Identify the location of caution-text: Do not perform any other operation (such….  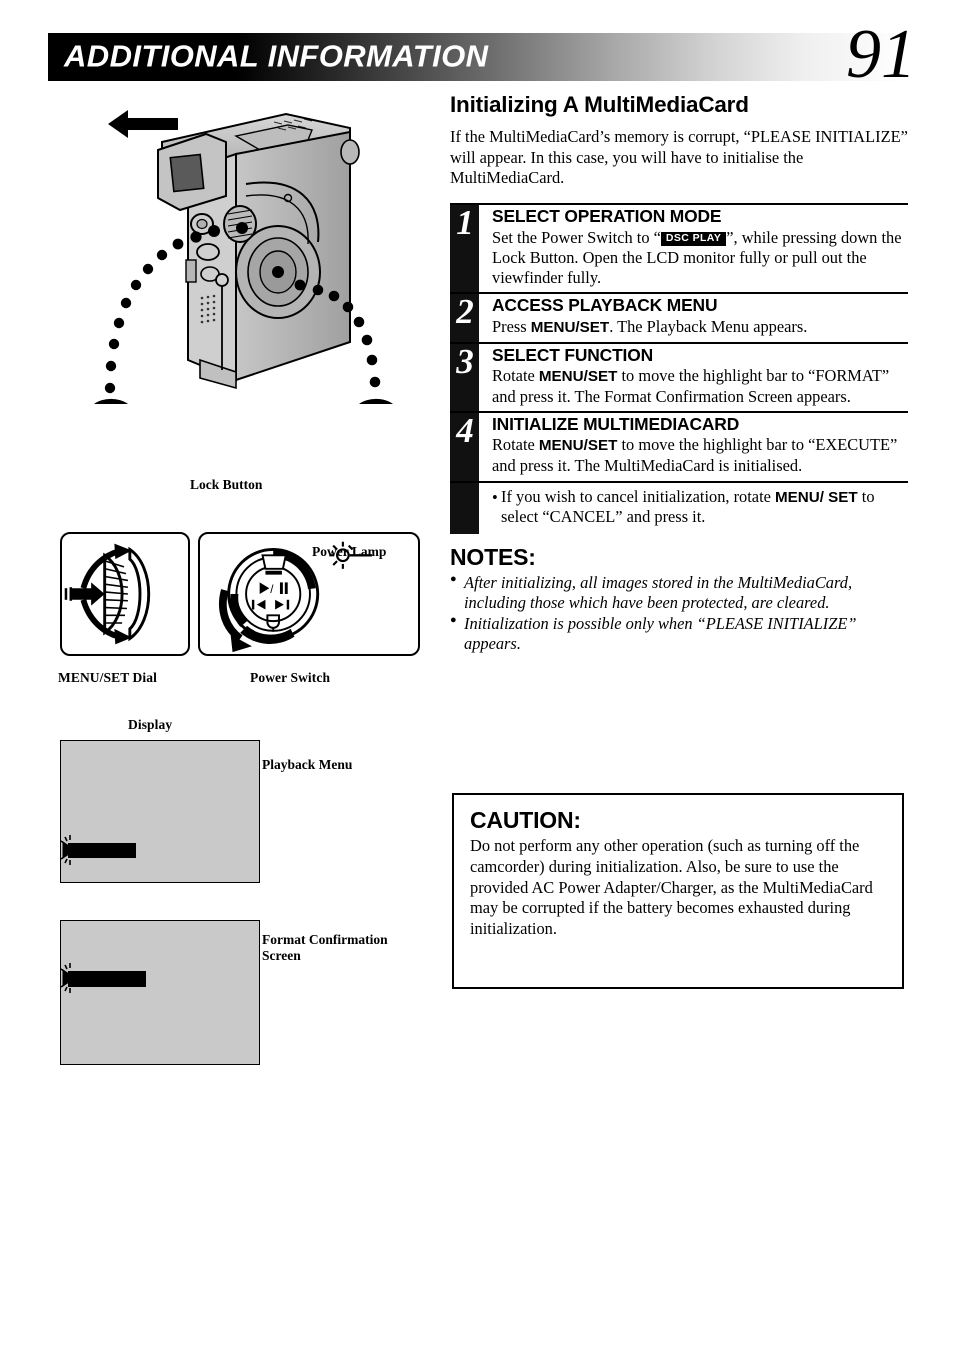
(671, 887).